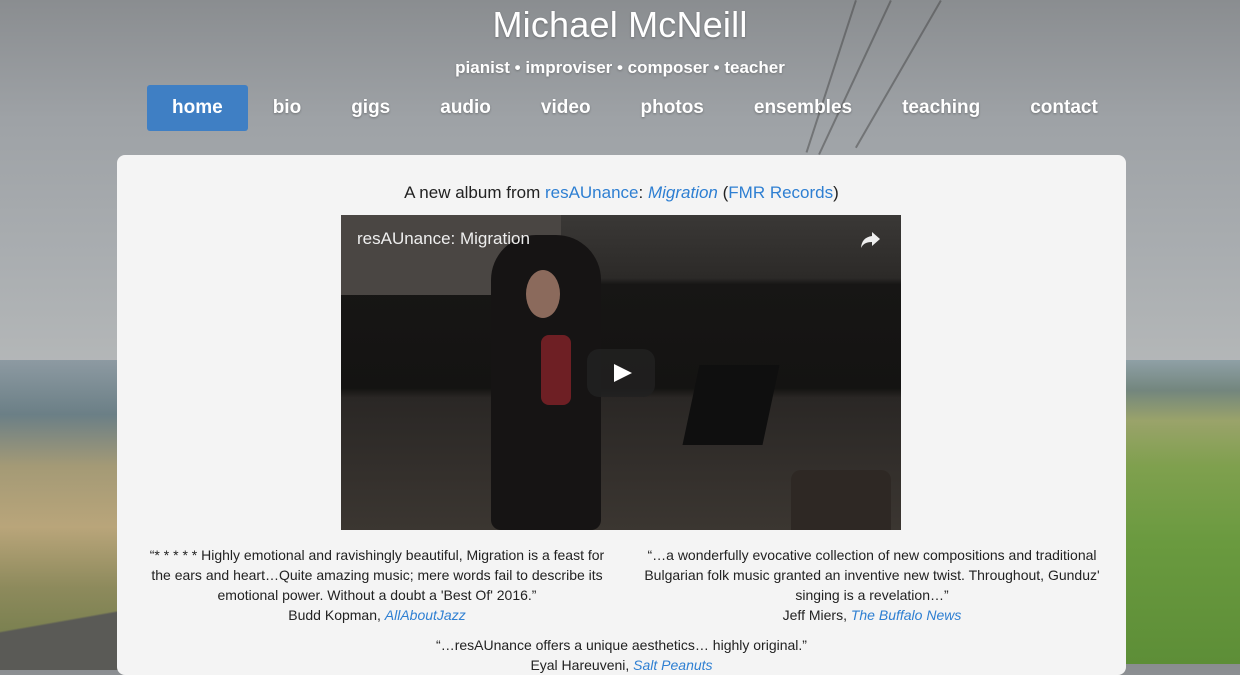 This screenshot has height=675, width=1240. I want to click on quote-source-link: The Buffalo News, so click(906, 615).